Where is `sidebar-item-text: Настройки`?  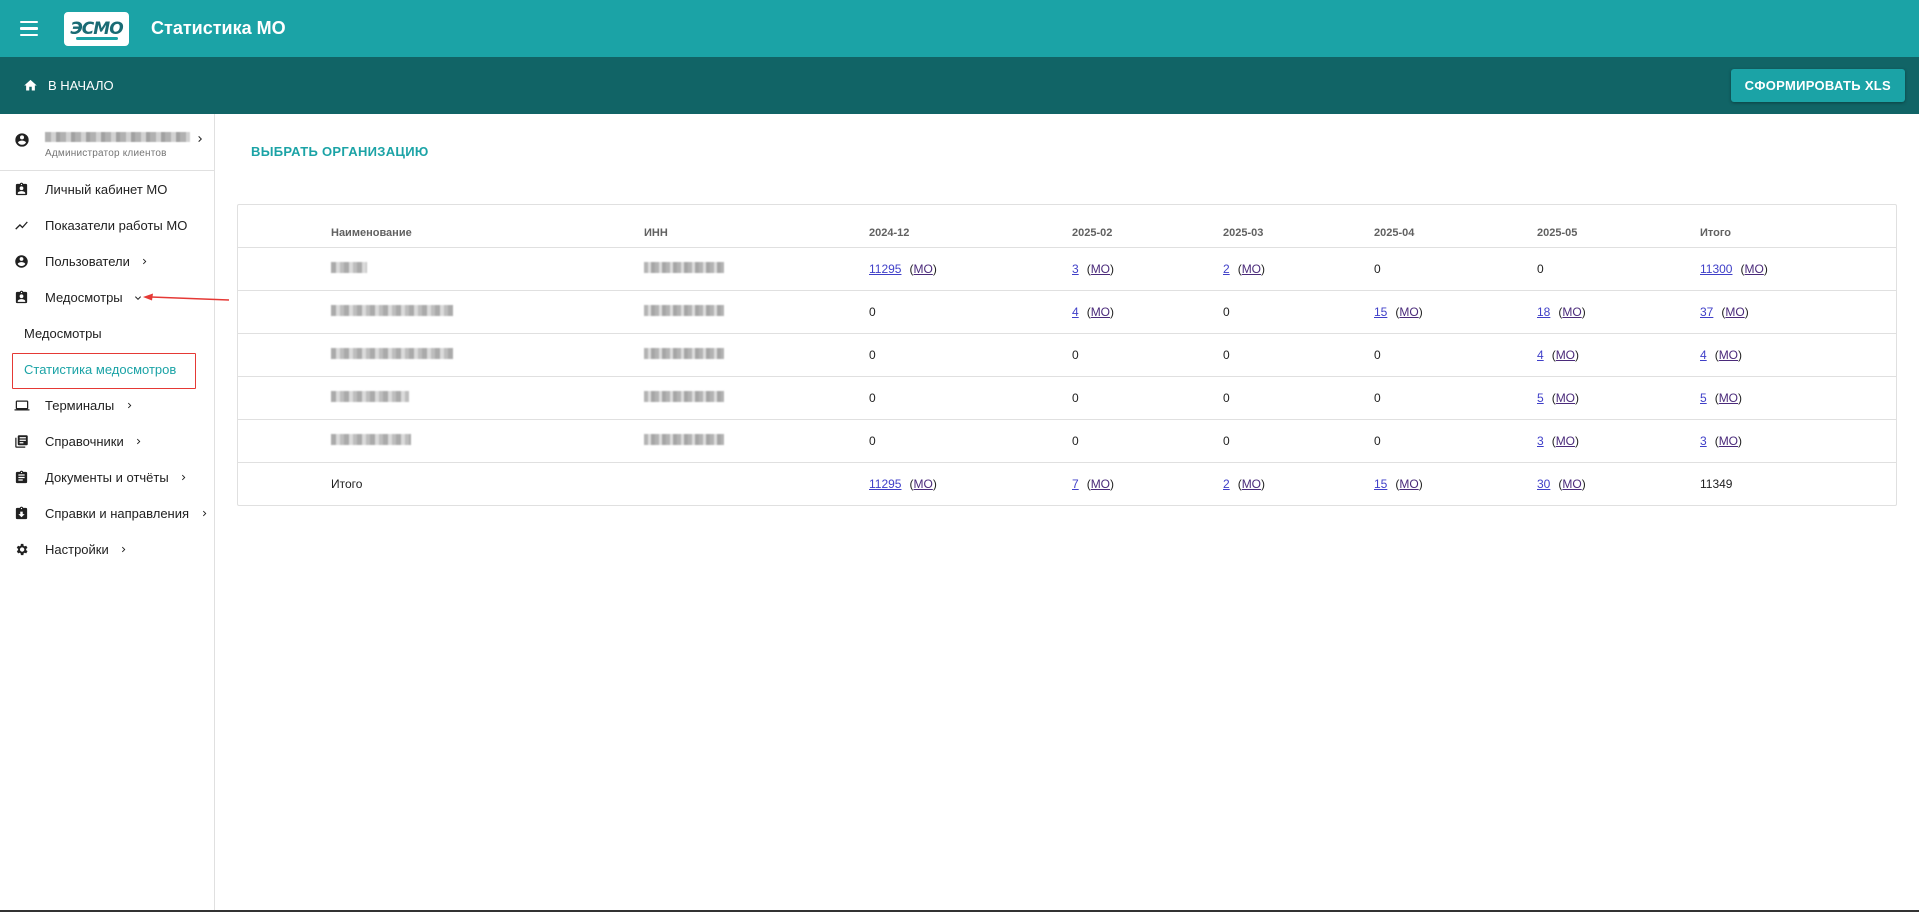
sidebar-item-text: Настройки is located at coordinates (77, 549).